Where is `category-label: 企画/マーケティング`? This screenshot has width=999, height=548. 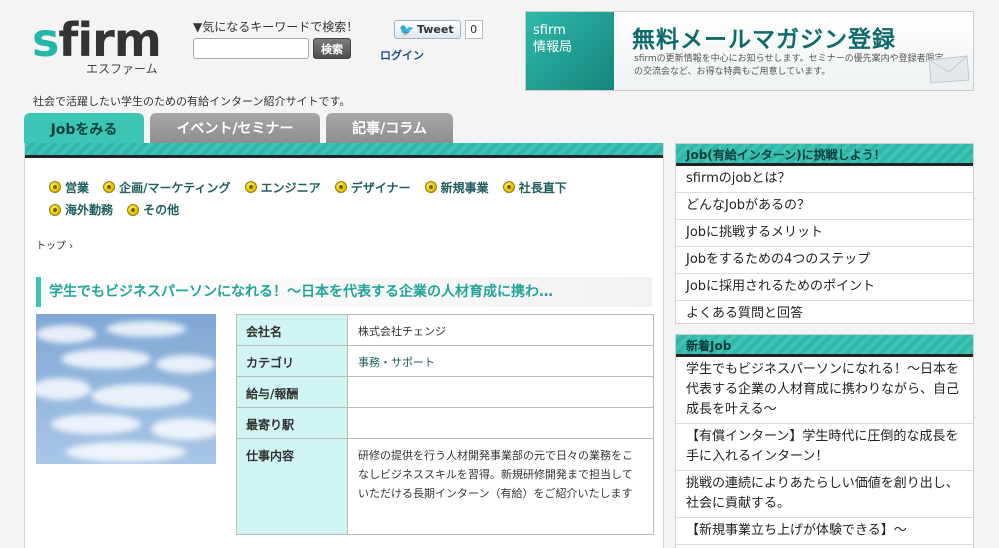
category-label: 企画/マーケティング is located at coordinates (175, 187).